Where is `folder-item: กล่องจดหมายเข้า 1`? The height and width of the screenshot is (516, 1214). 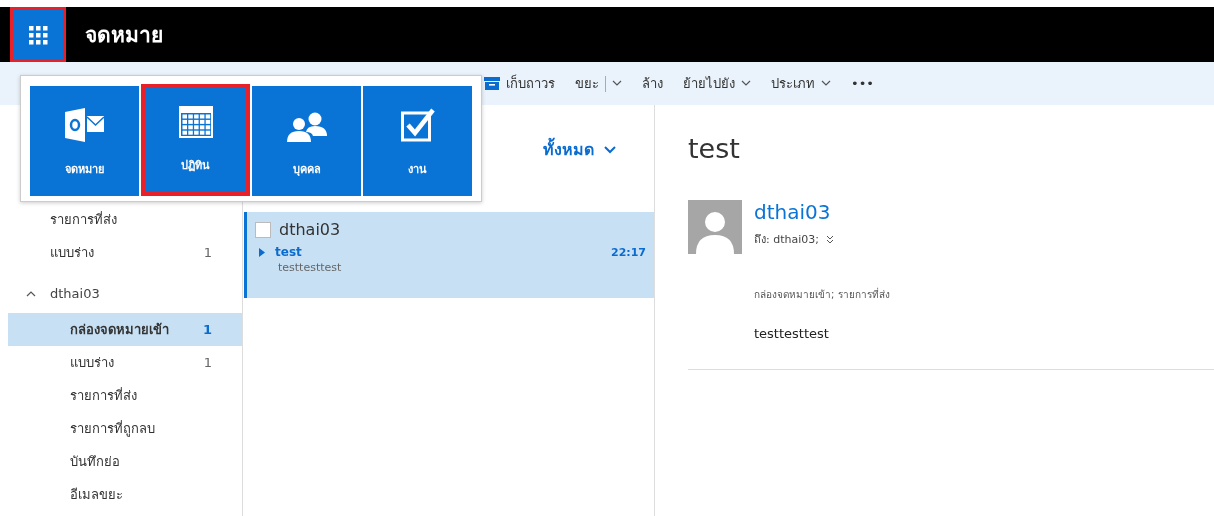 folder-item: กล่องจดหมายเข้า 1 is located at coordinates (125, 329).